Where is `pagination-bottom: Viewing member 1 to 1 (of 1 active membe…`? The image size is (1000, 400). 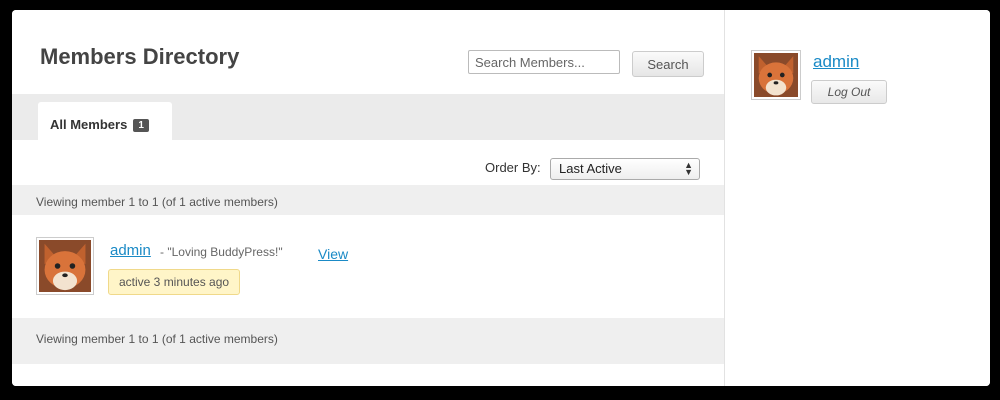
pagination-bottom: Viewing member 1 to 1 (of 1 active membe… is located at coordinates (368, 341).